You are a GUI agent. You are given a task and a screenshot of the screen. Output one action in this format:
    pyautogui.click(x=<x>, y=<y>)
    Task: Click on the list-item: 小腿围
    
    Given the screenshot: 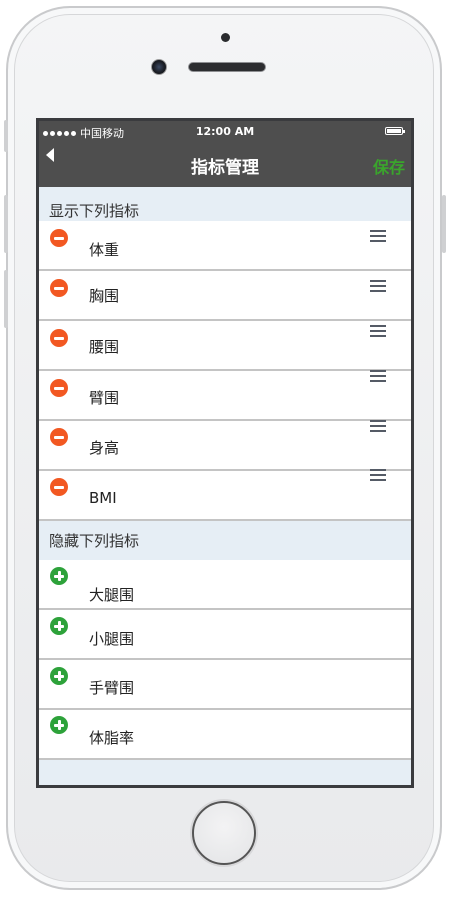 What is the action you would take?
    pyautogui.click(x=225, y=635)
    